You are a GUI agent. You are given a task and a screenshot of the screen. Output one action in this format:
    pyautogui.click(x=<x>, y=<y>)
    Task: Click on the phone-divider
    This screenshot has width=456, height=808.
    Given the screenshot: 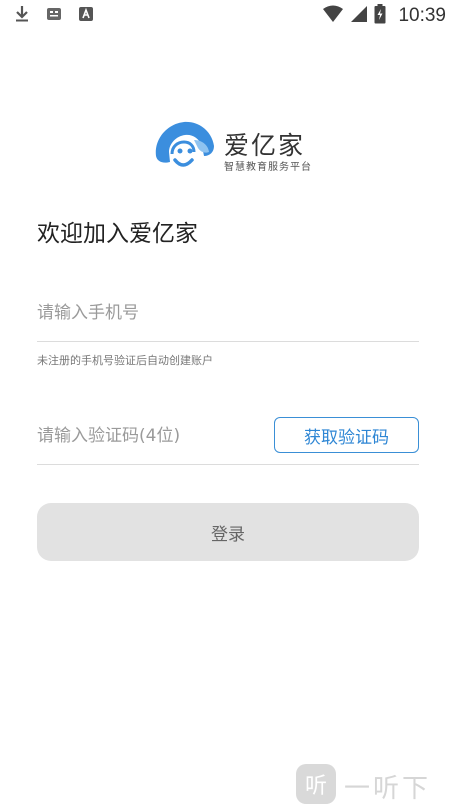 What is the action you would take?
    pyautogui.click(x=228, y=341)
    